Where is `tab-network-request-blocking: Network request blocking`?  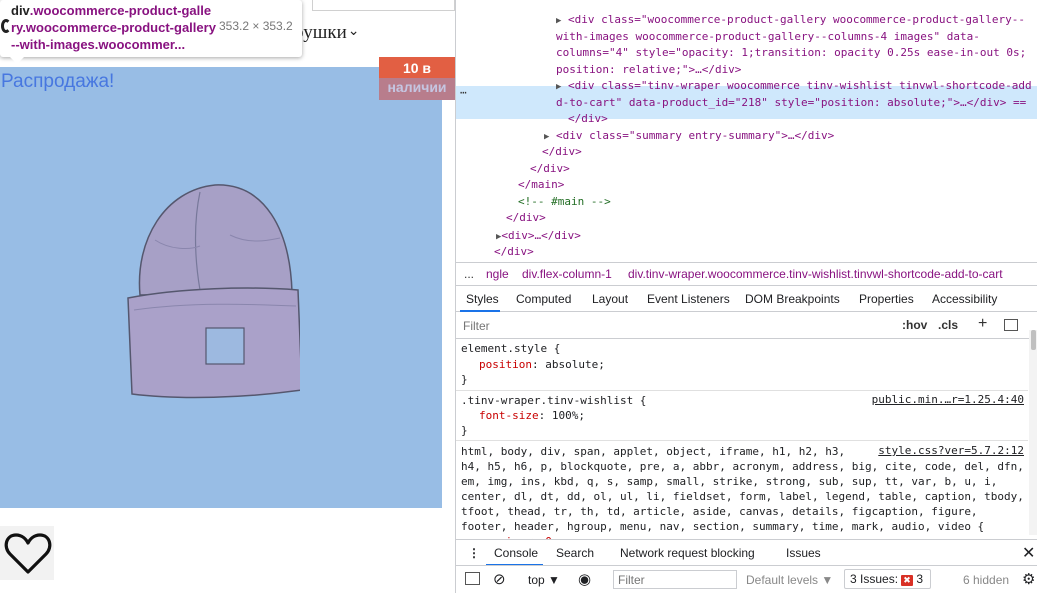 tab-network-request-blocking: Network request blocking is located at coordinates (687, 553).